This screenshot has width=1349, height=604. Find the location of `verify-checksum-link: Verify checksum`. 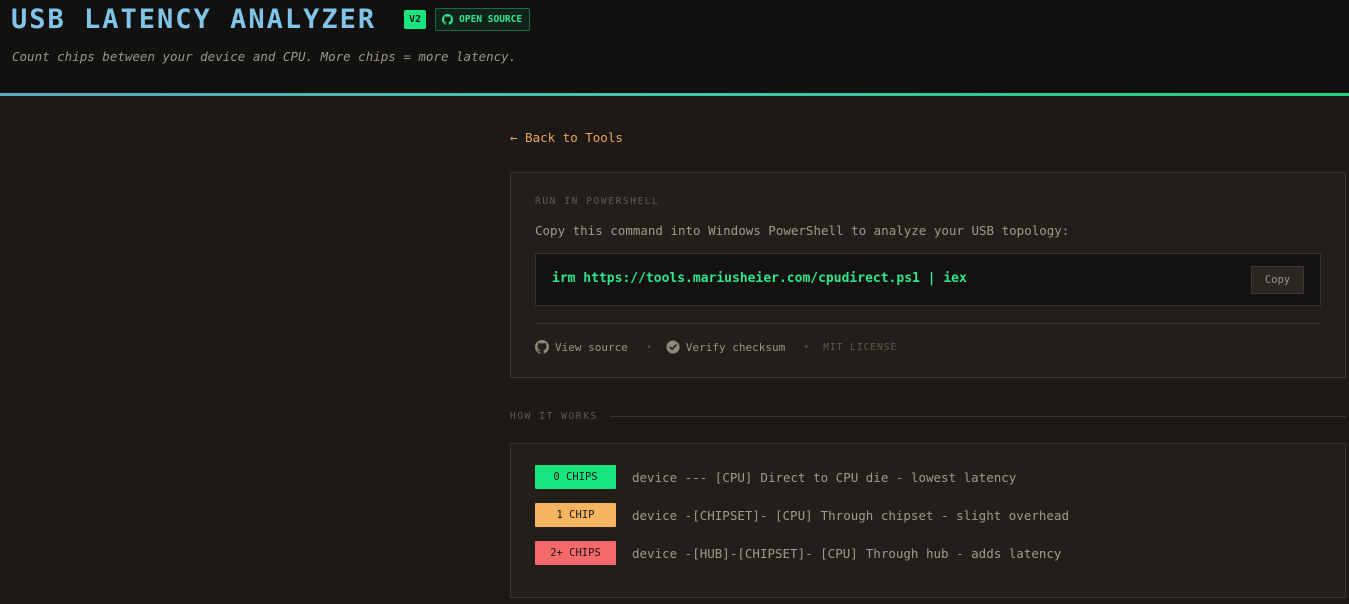

verify-checksum-link: Verify checksum is located at coordinates (725, 347).